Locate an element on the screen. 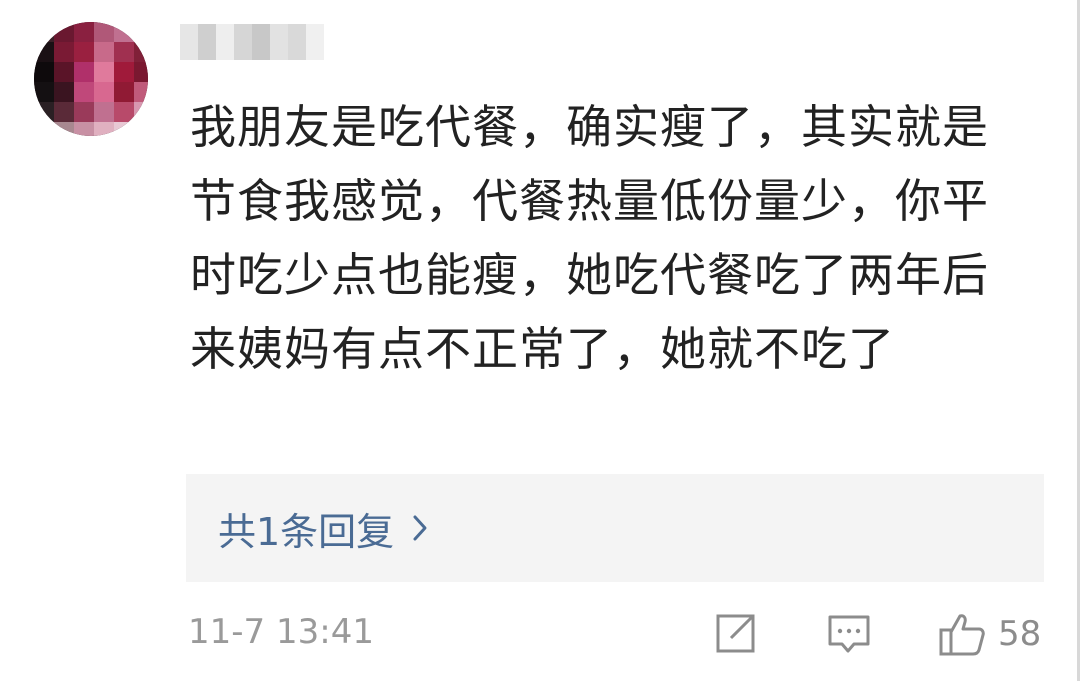 This screenshot has width=1080, height=681. username is located at coordinates (255, 42).